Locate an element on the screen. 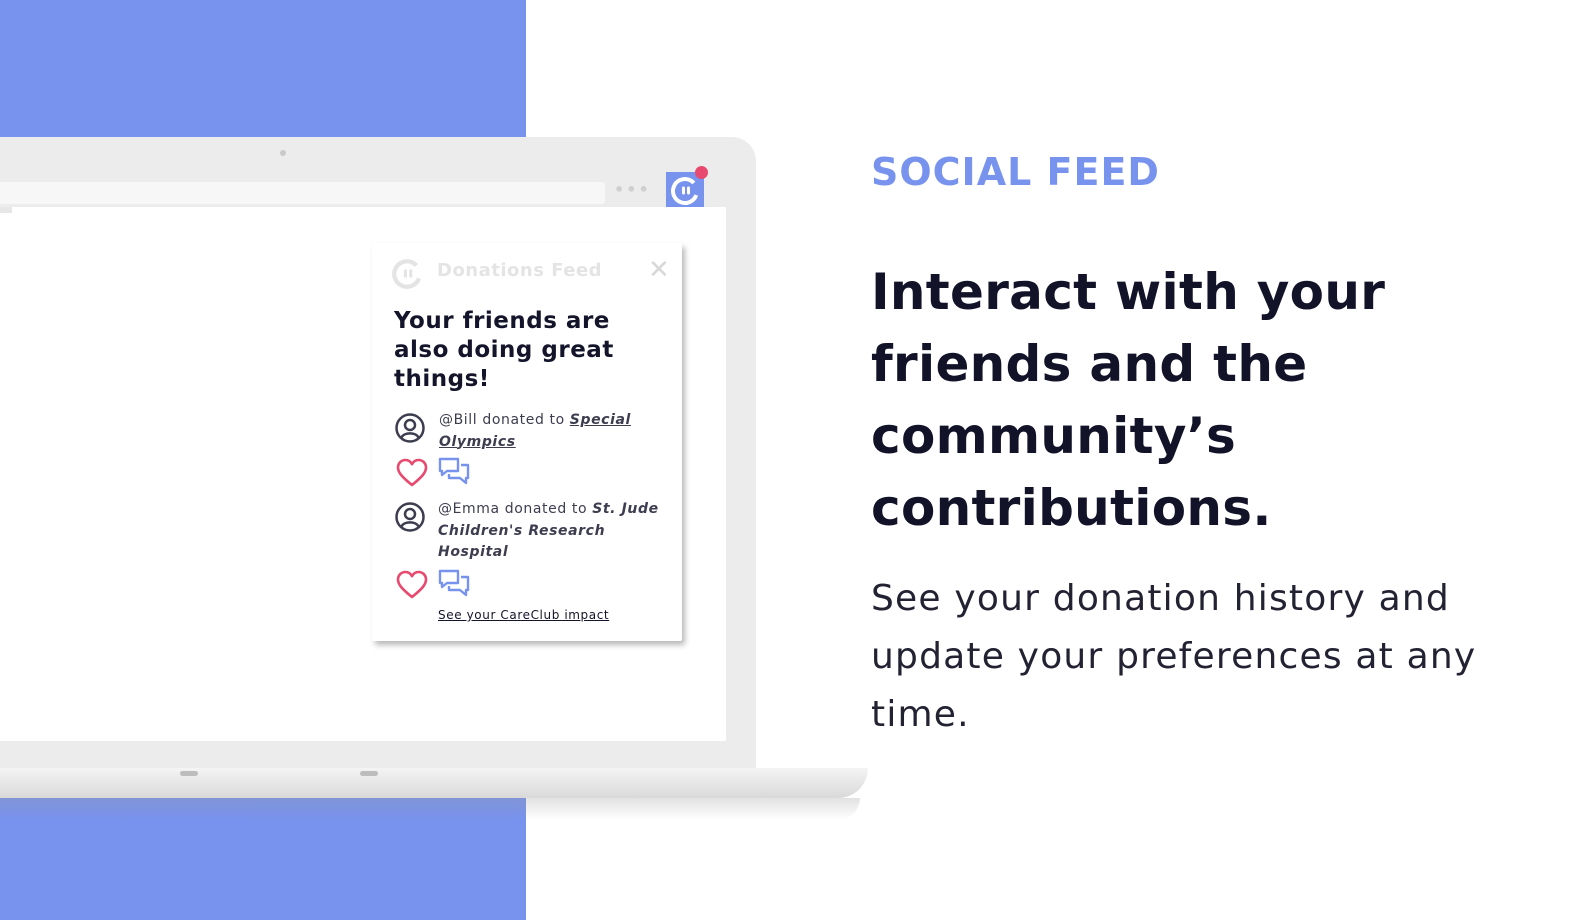  feed-item-text: @Bill donated to Special Olympics is located at coordinates (551, 431).